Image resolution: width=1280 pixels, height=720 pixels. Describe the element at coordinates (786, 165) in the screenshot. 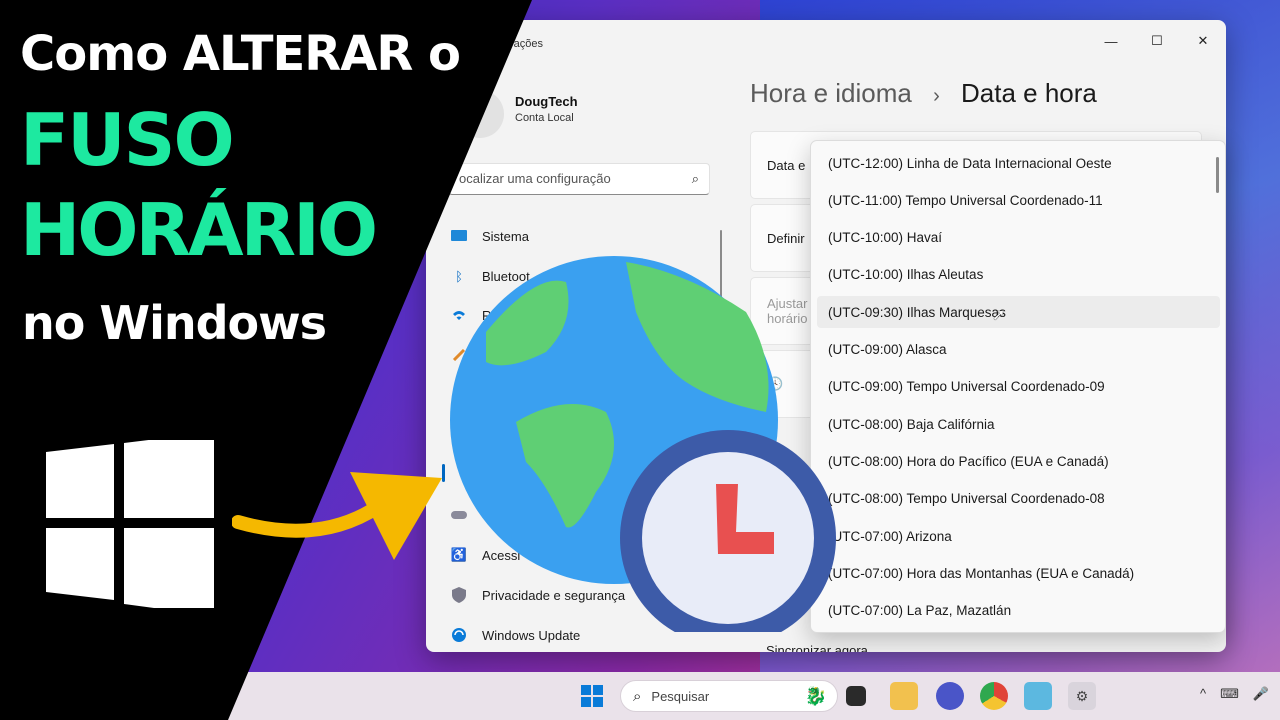

I see `date-time-card-label: Data e` at that location.